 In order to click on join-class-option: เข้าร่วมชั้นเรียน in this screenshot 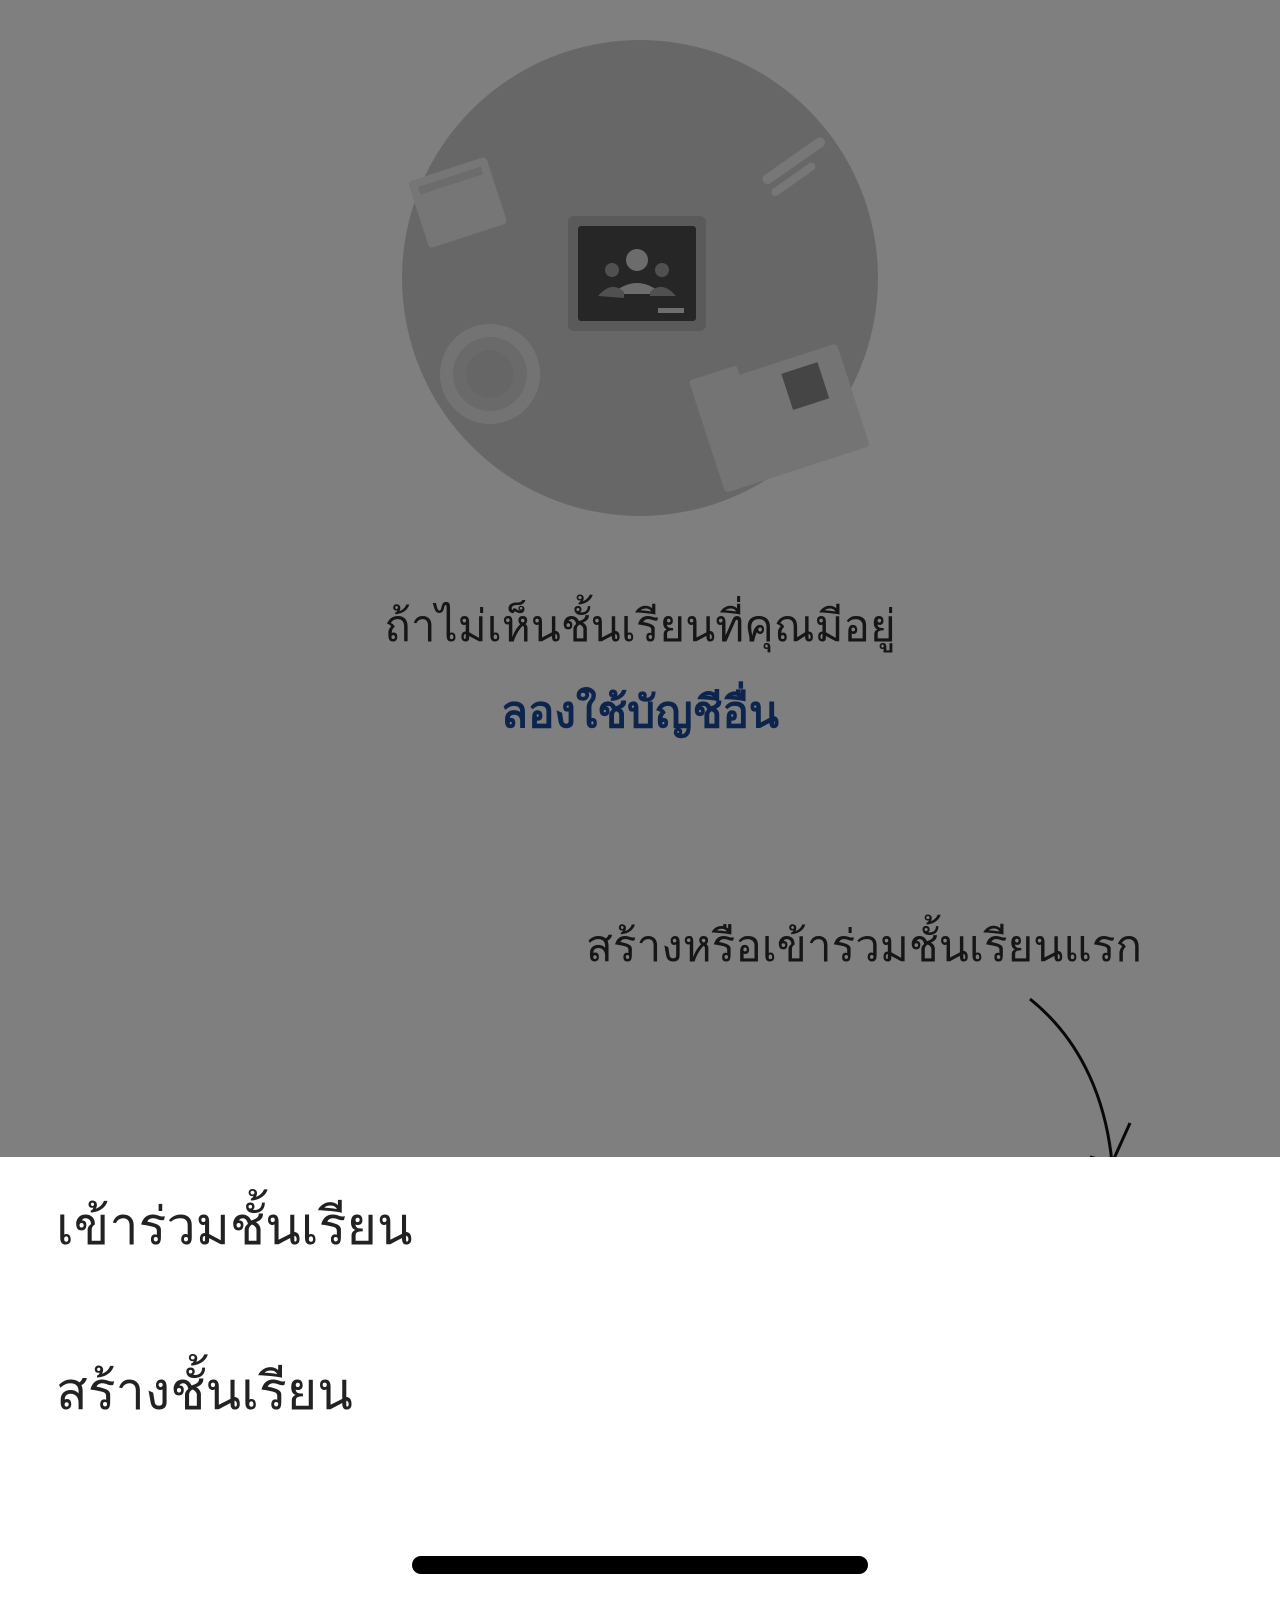, I will do `click(641, 1227)`.